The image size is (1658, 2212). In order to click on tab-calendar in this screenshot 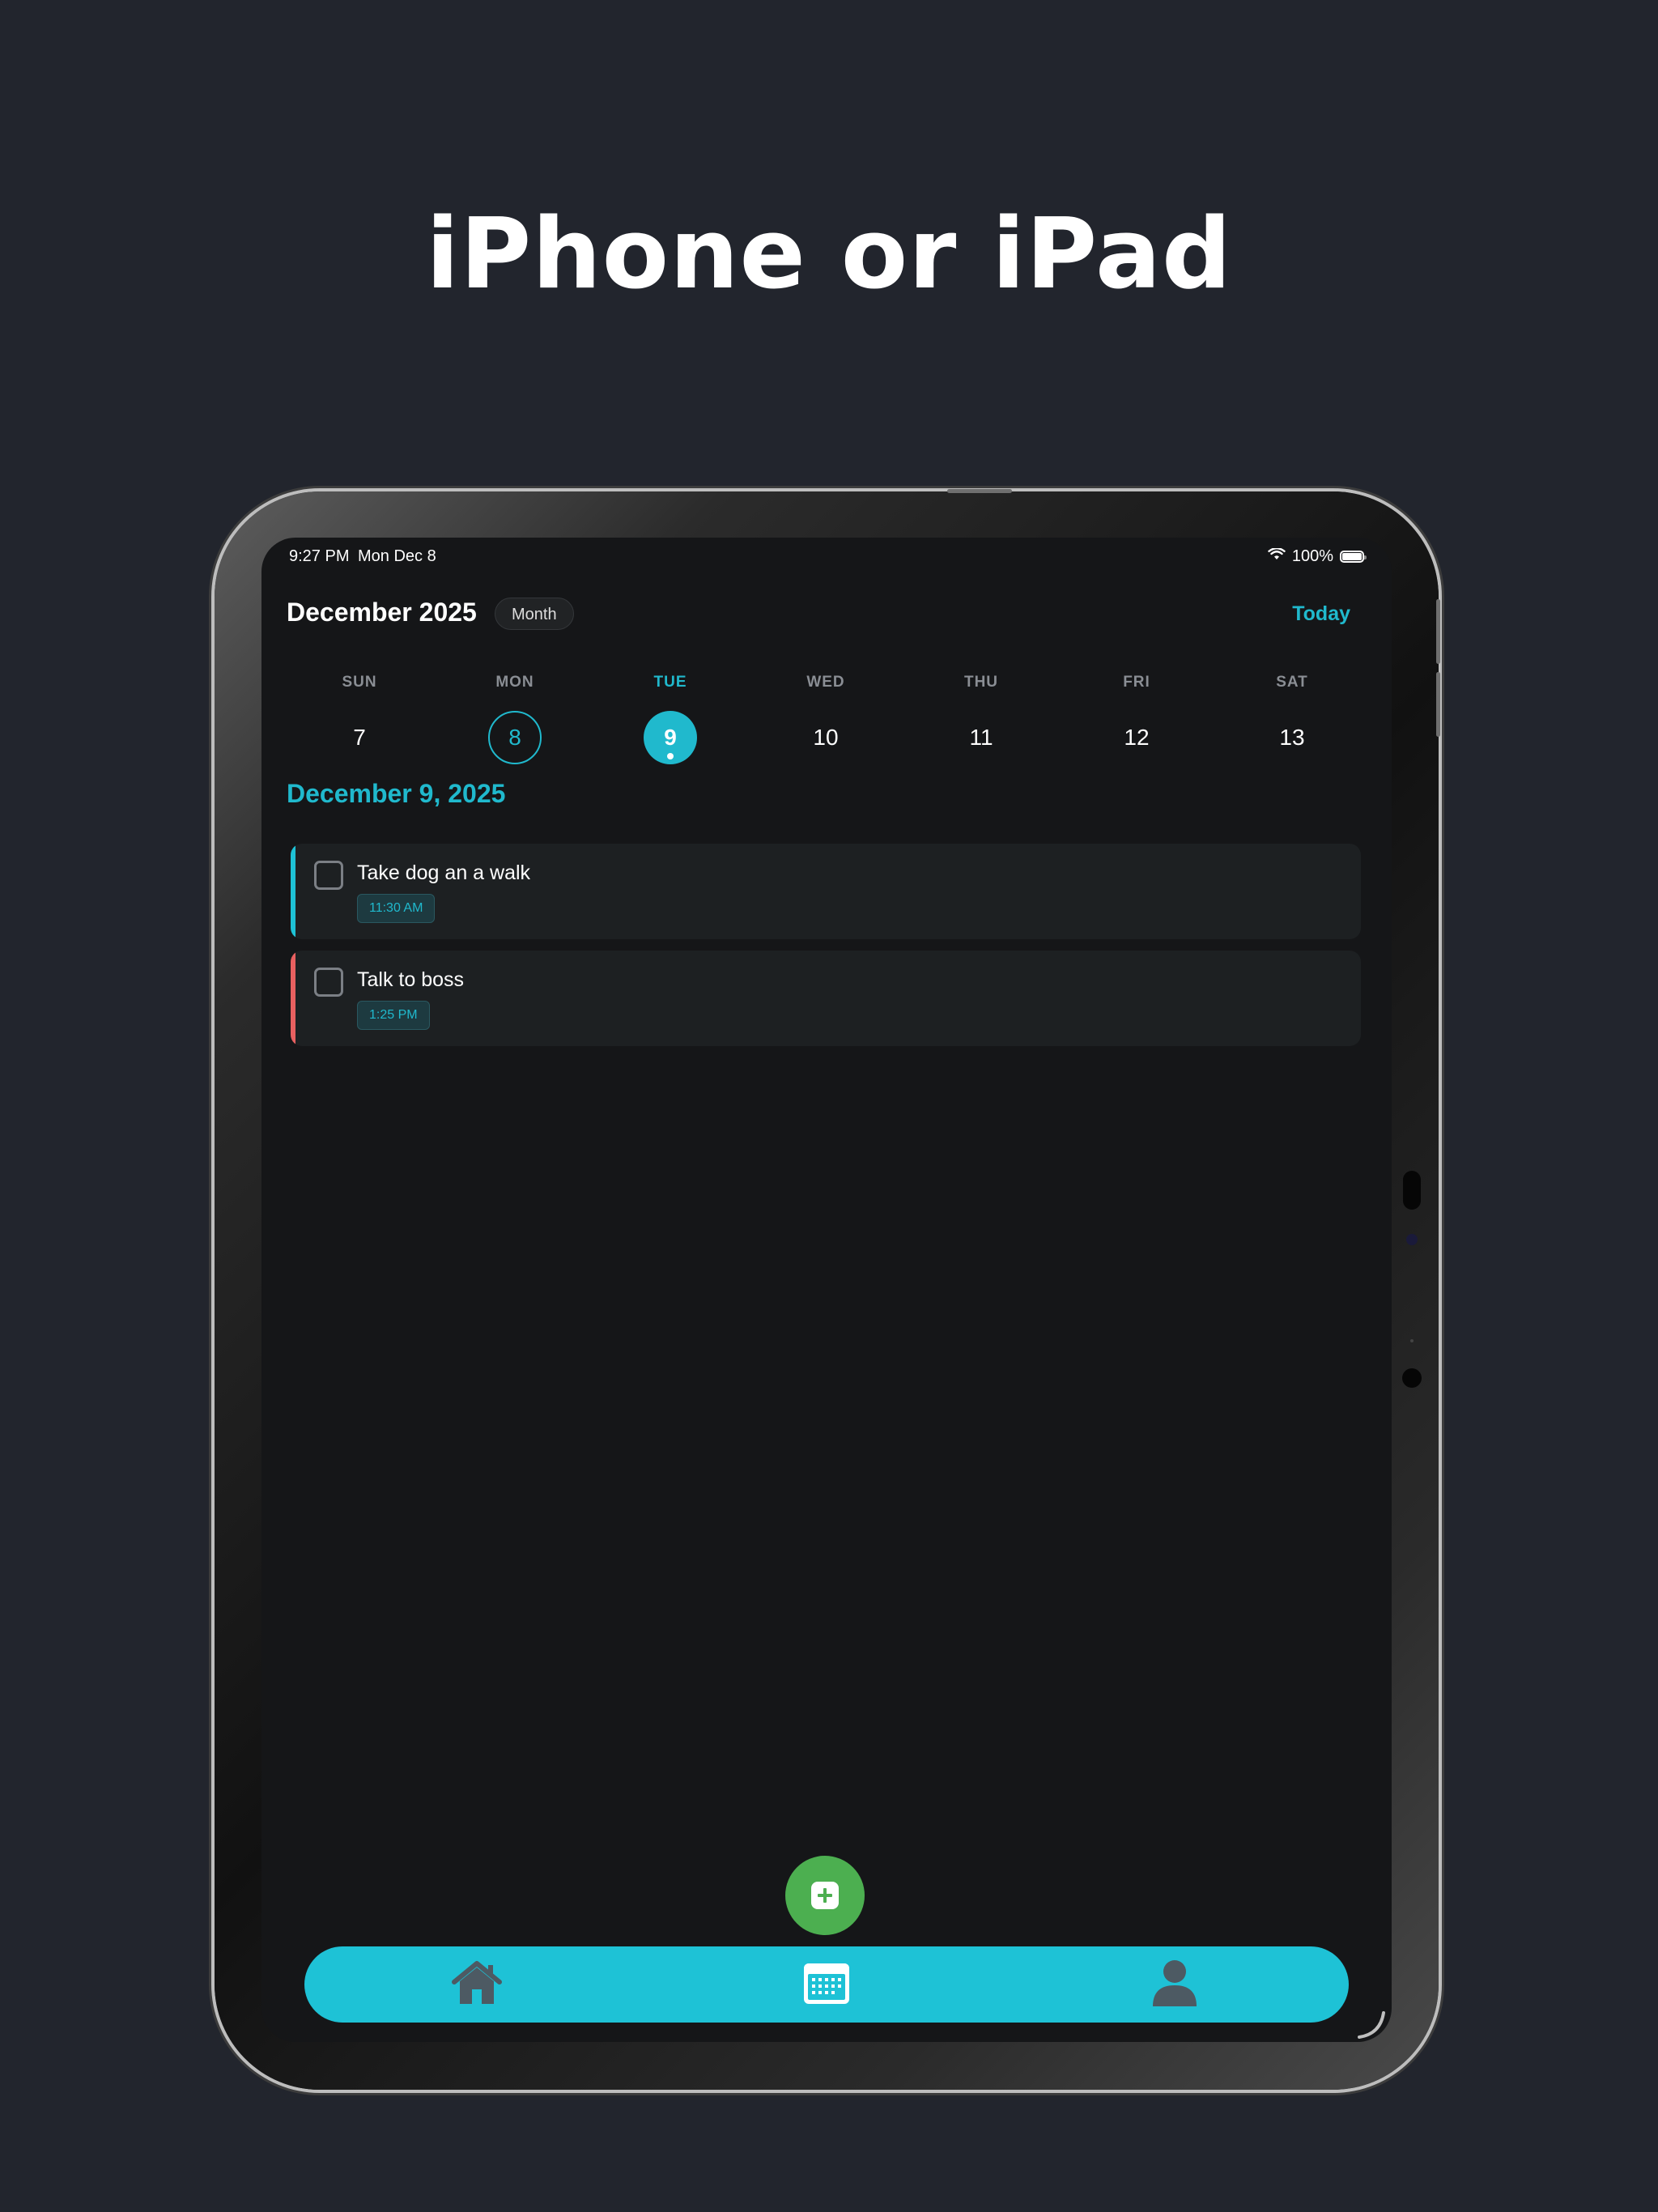, I will do `click(826, 1984)`.